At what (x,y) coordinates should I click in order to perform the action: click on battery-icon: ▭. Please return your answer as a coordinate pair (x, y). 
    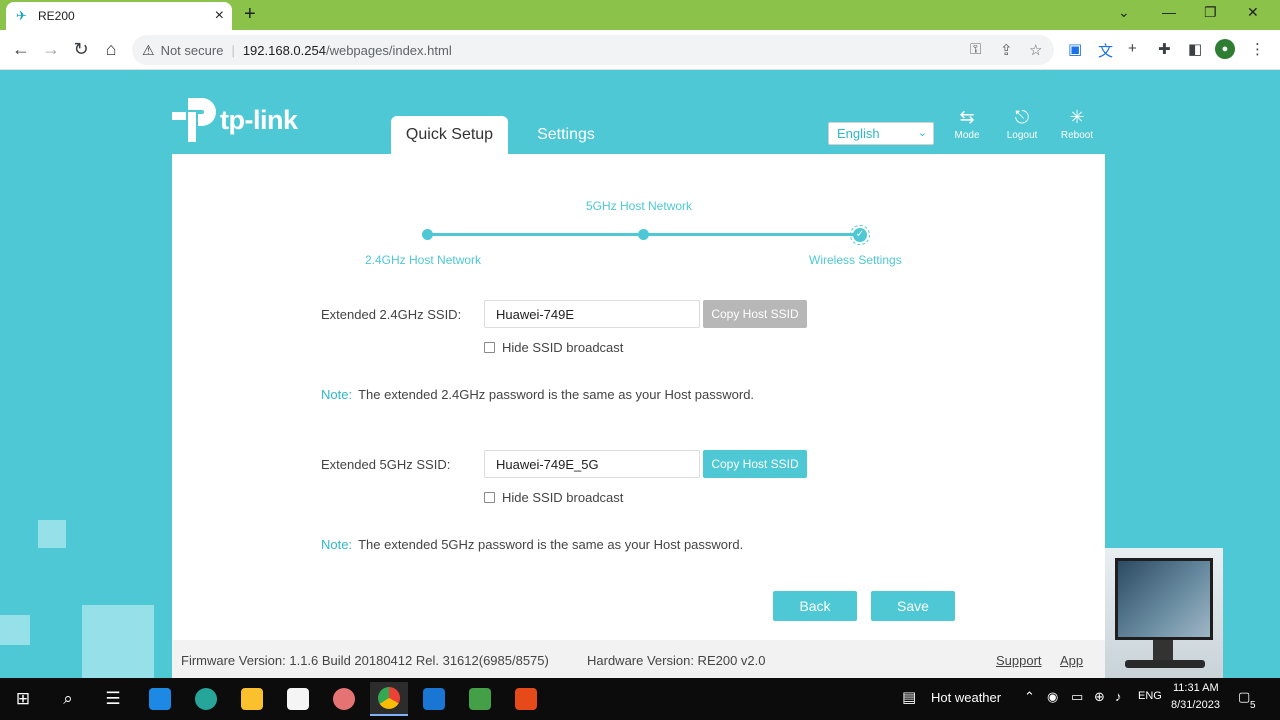
    Looking at the image, I should click on (1077, 697).